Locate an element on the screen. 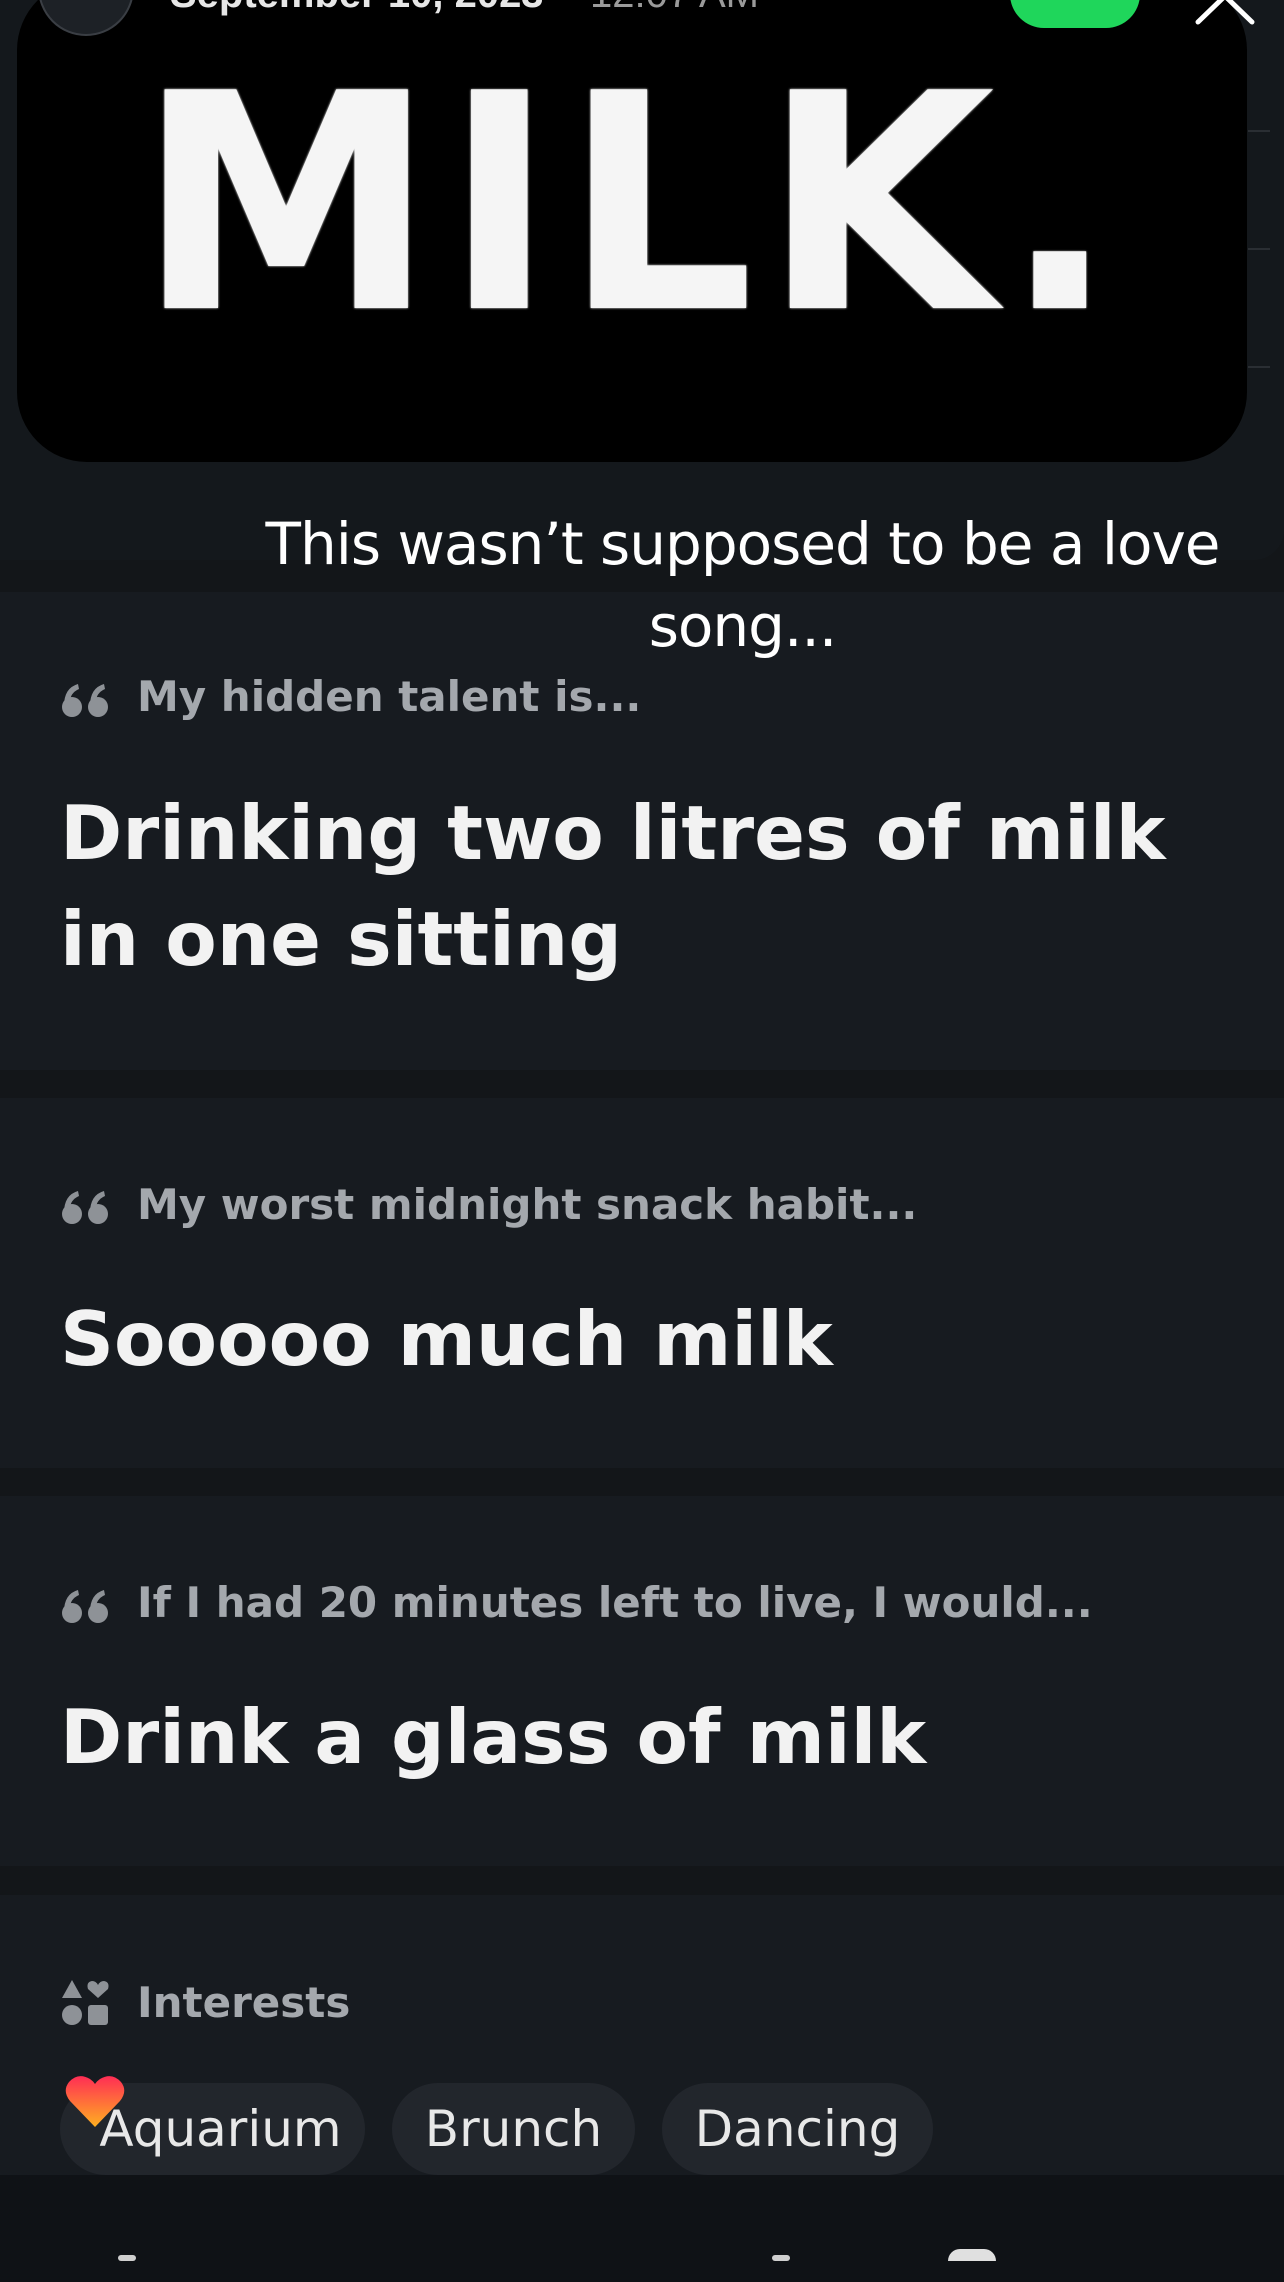 The image size is (1284, 2282). photo-text: MILK. is located at coordinates (631, 204).